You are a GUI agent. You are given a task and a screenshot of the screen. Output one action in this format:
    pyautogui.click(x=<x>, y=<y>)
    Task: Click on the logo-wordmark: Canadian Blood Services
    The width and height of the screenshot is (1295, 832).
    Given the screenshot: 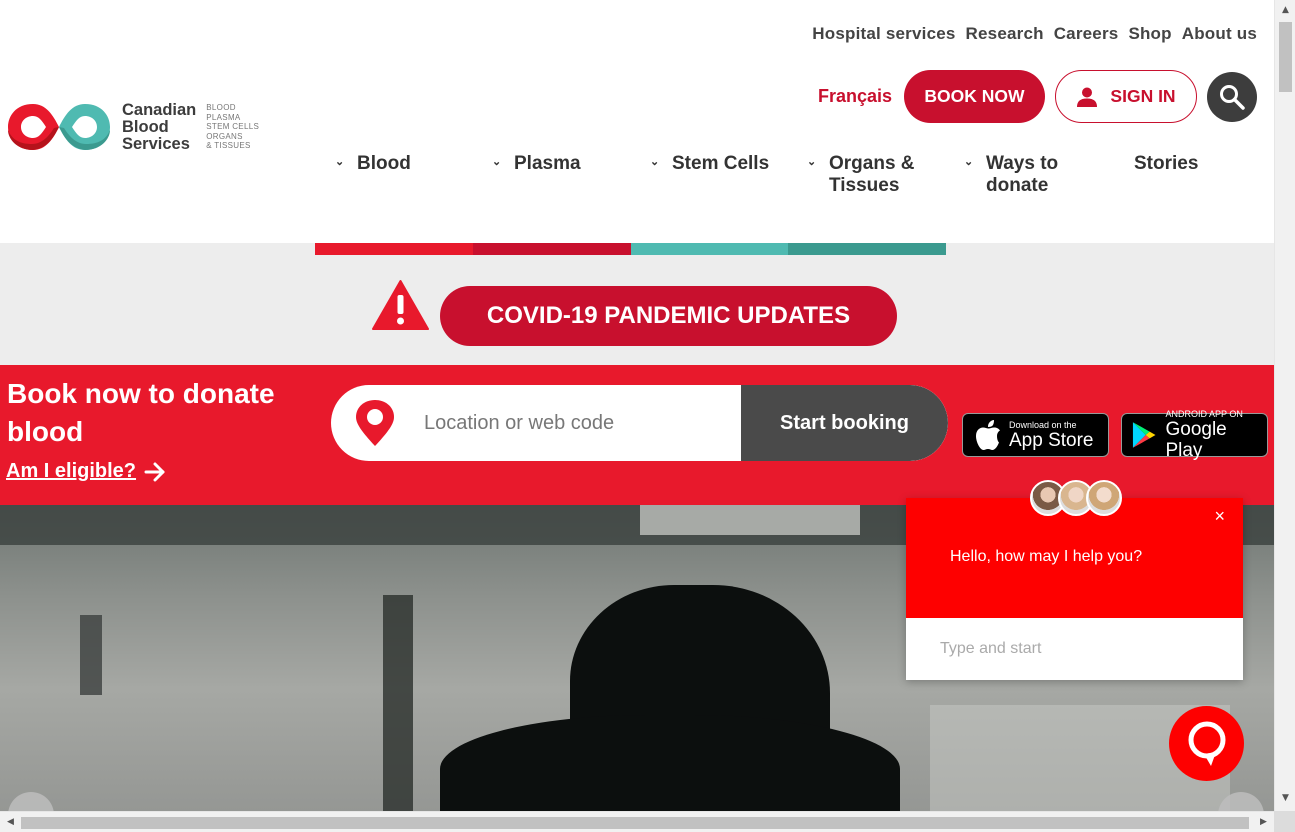 What is the action you would take?
    pyautogui.click(x=159, y=126)
    